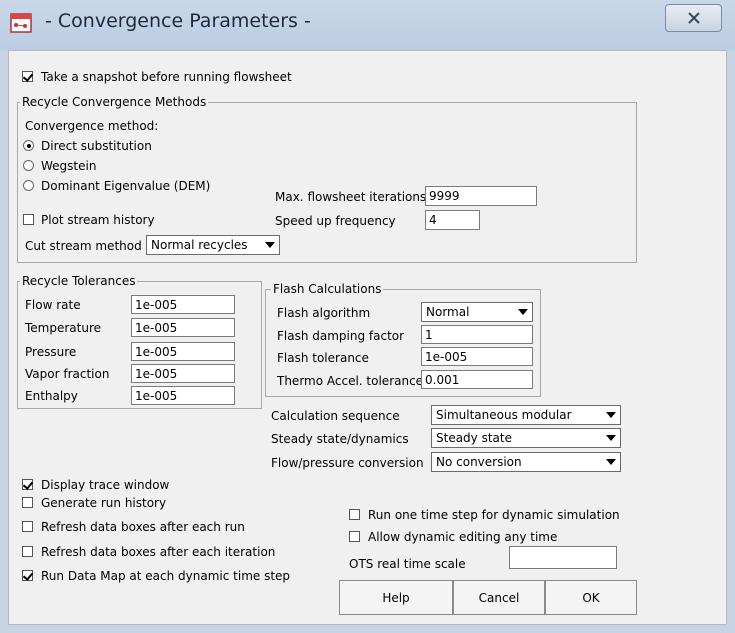 This screenshot has width=735, height=633. What do you see at coordinates (105, 485) in the screenshot?
I see `display-trace-label: Display trace window` at bounding box center [105, 485].